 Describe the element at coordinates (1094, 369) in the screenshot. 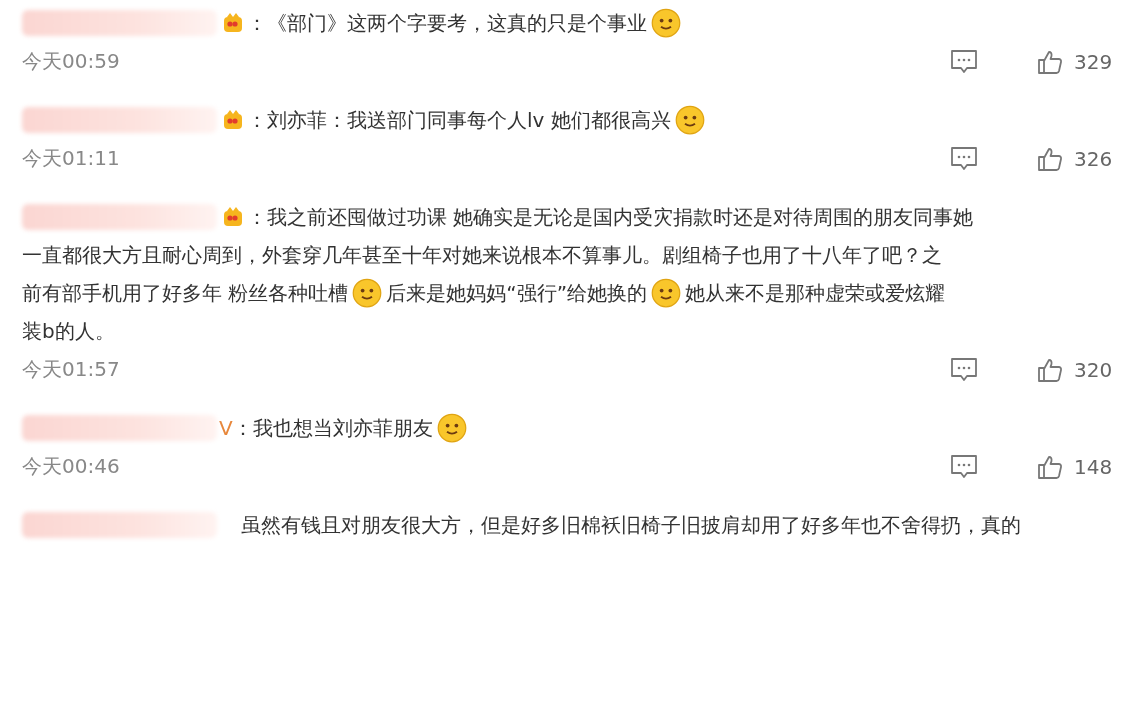

I see `like-count: 320` at that location.